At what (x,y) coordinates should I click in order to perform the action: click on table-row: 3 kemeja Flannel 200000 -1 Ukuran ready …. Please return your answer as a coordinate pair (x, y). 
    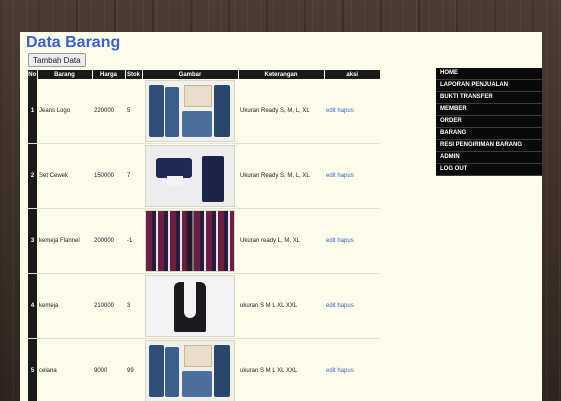
    Looking at the image, I should click on (204, 241).